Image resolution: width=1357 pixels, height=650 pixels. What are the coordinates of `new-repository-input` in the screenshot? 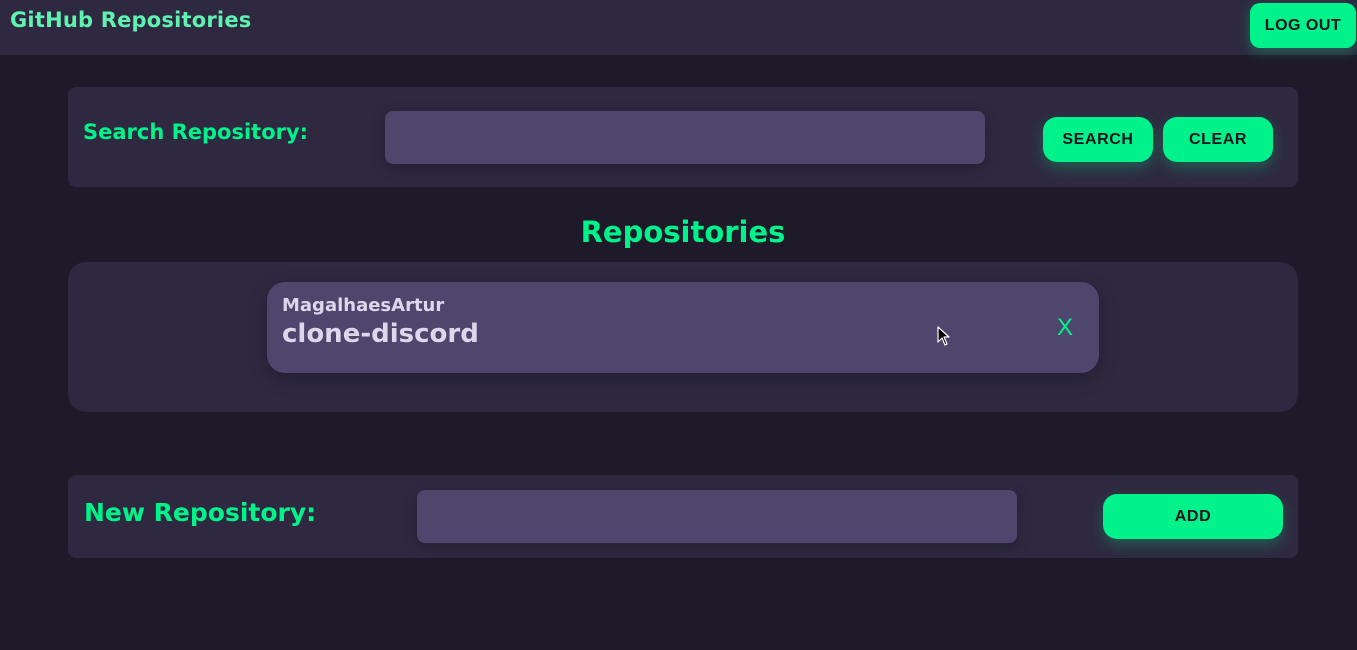 It's located at (717, 516).